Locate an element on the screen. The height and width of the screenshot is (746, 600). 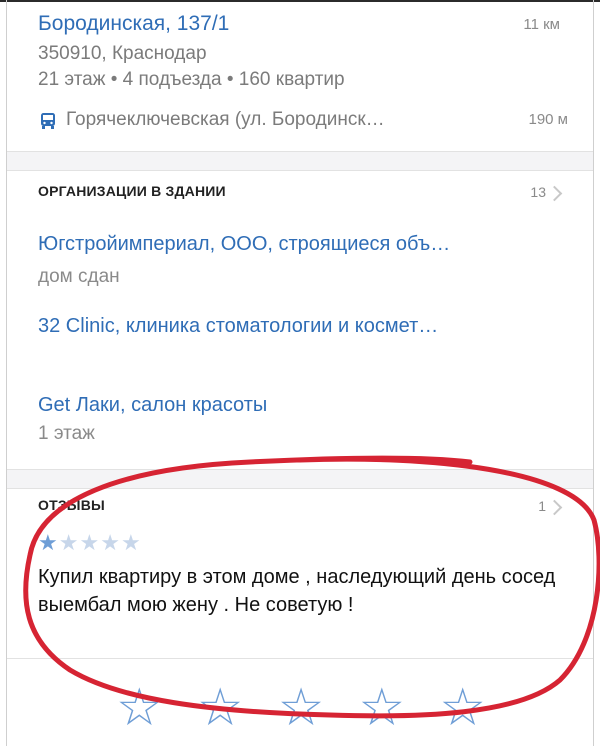
address-title: Бородинская, 137/1 is located at coordinates (133, 24).